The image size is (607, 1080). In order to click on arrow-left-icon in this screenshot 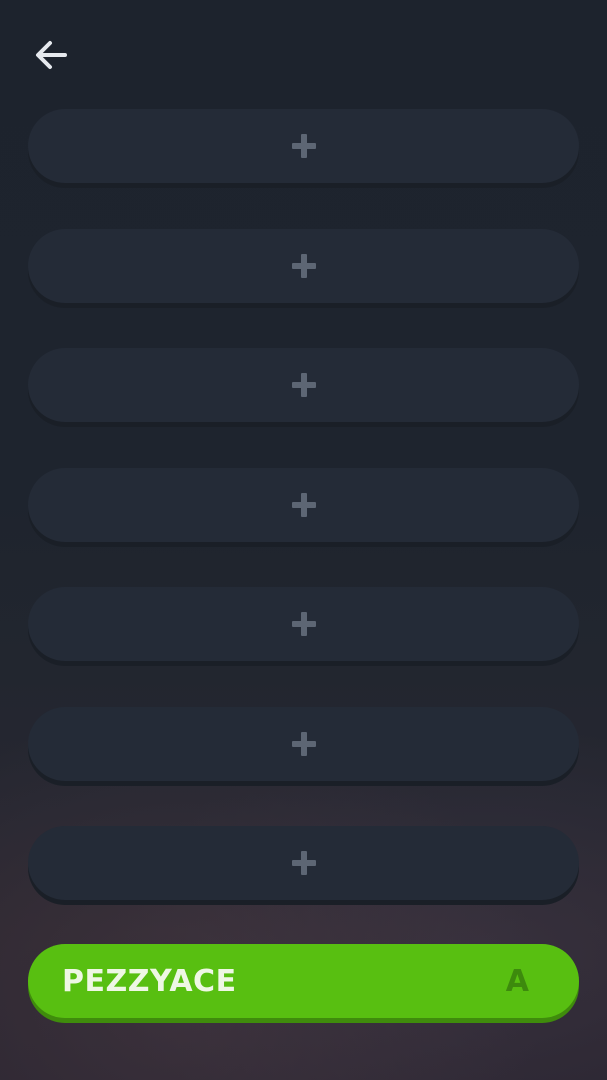, I will do `click(51, 55)`.